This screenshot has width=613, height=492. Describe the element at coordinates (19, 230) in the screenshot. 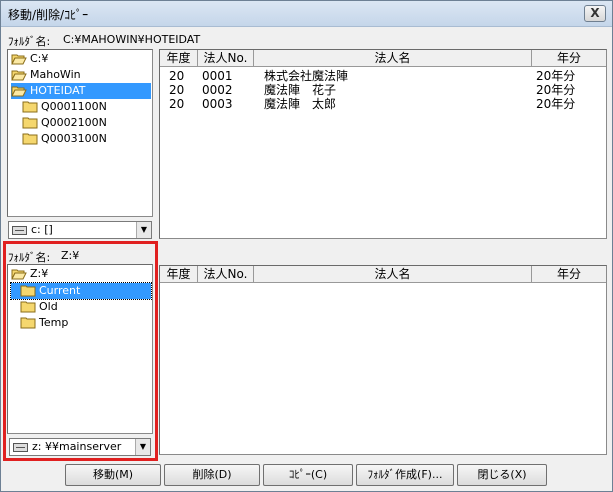

I see `drive-icon` at that location.